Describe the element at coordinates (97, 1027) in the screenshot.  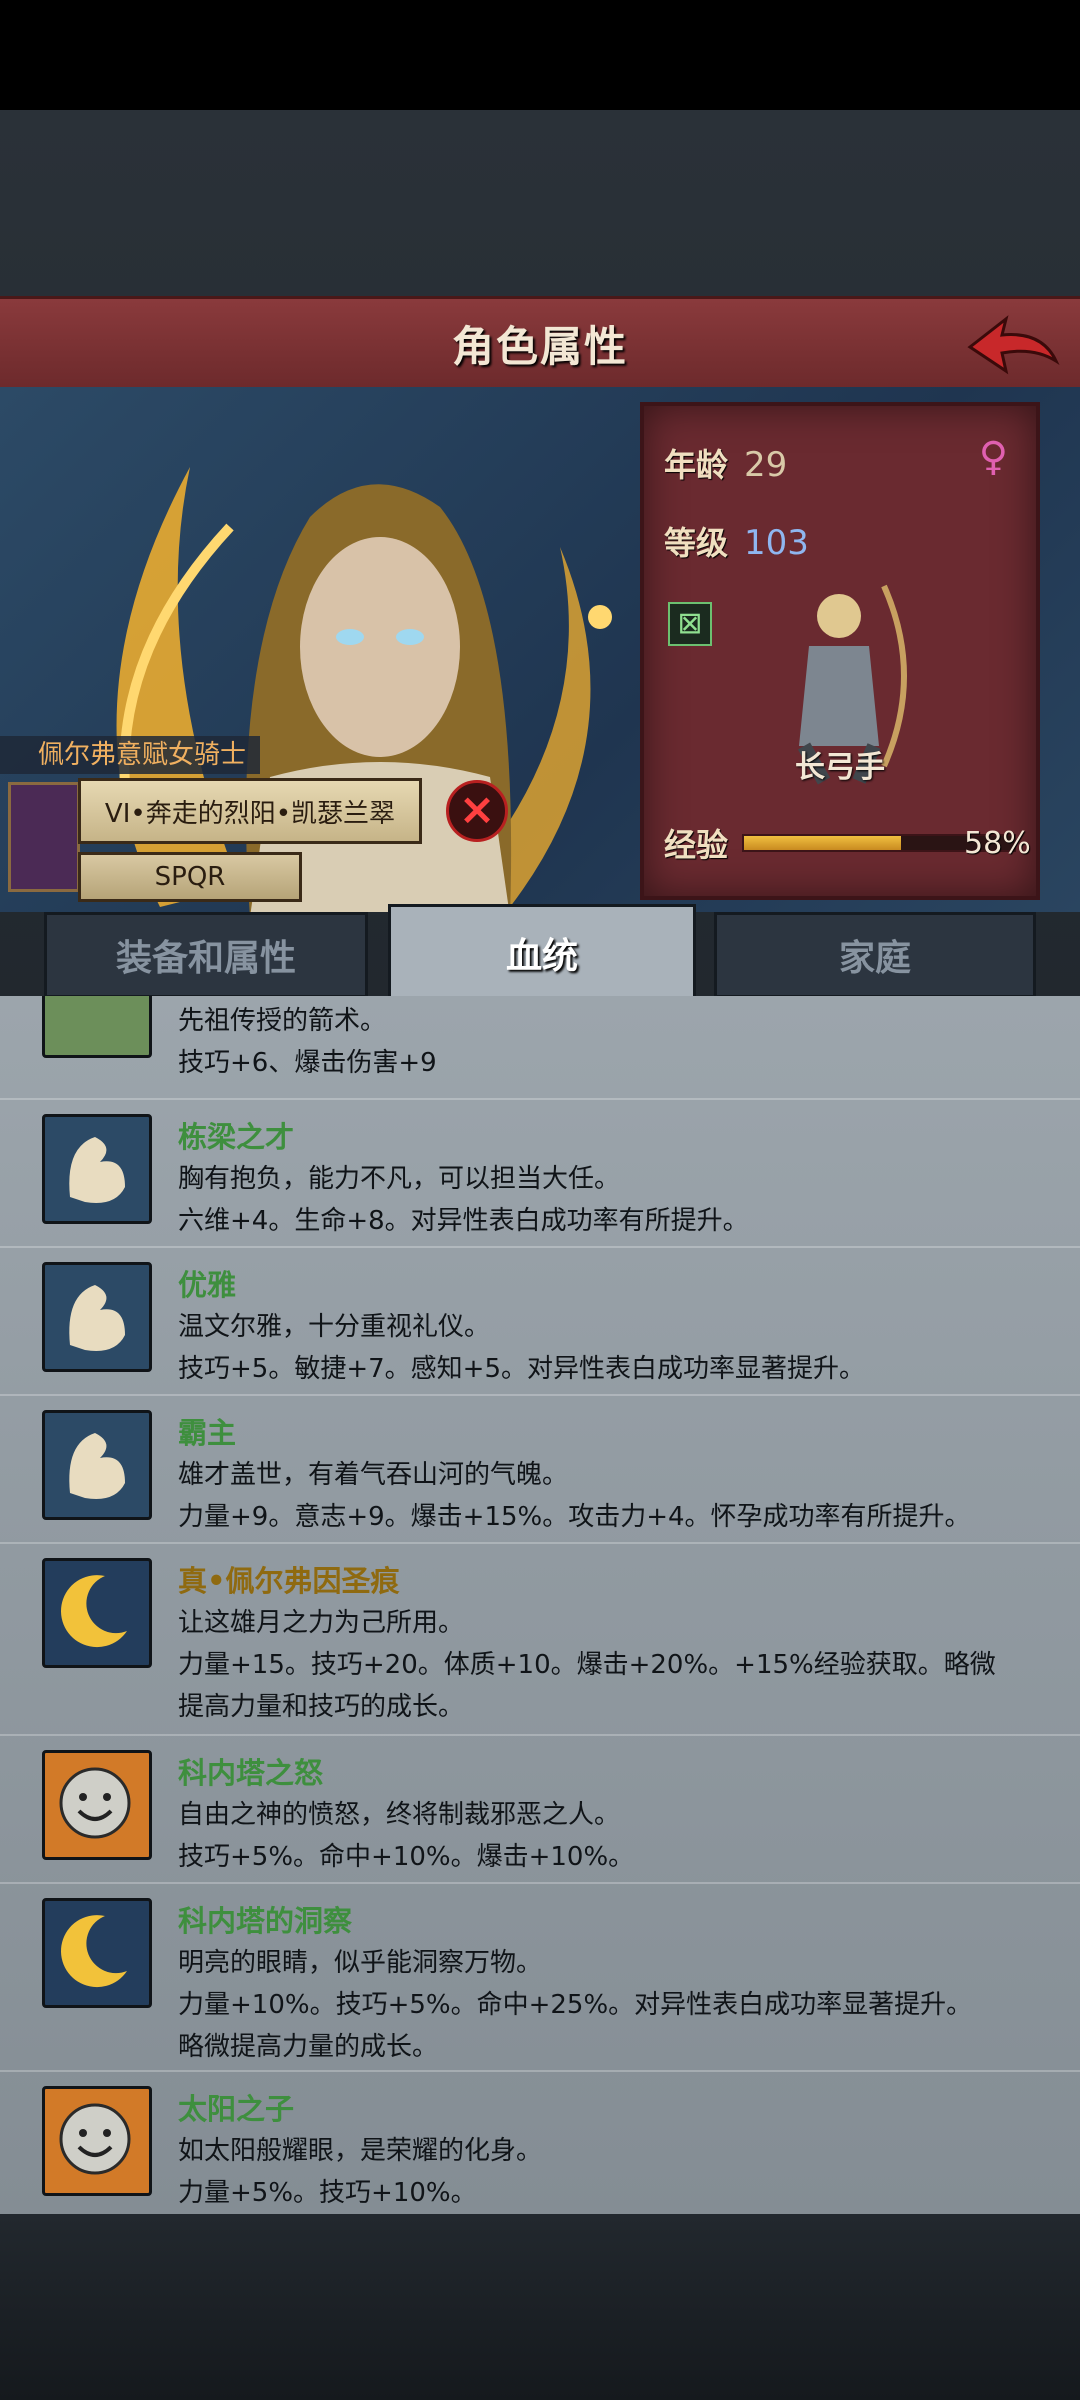
I see `branch-icon` at that location.